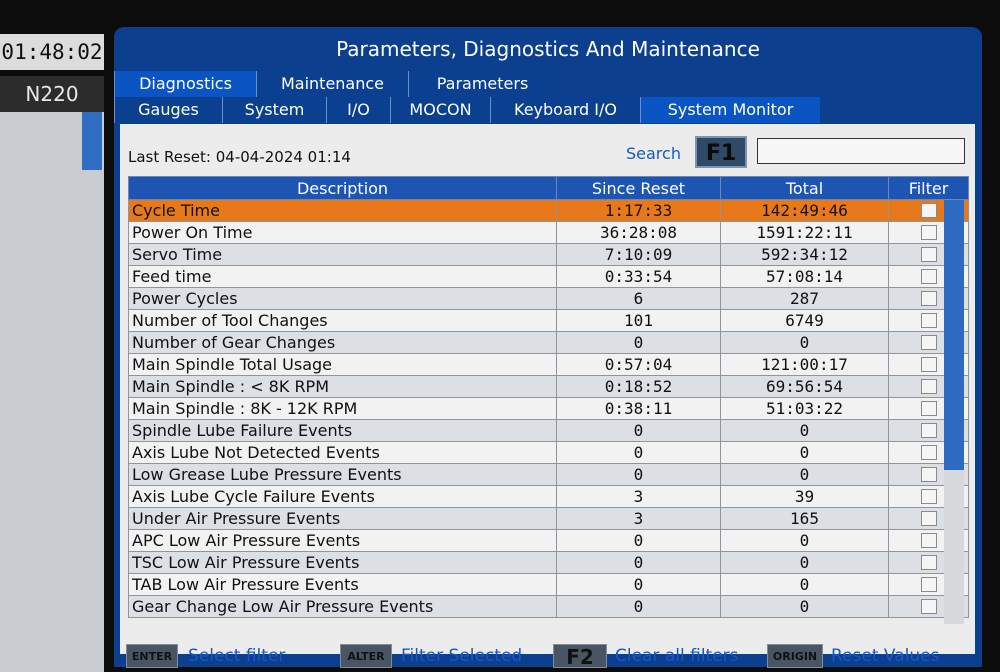  What do you see at coordinates (168, 110) in the screenshot?
I see `tab-gauges: Gauges` at bounding box center [168, 110].